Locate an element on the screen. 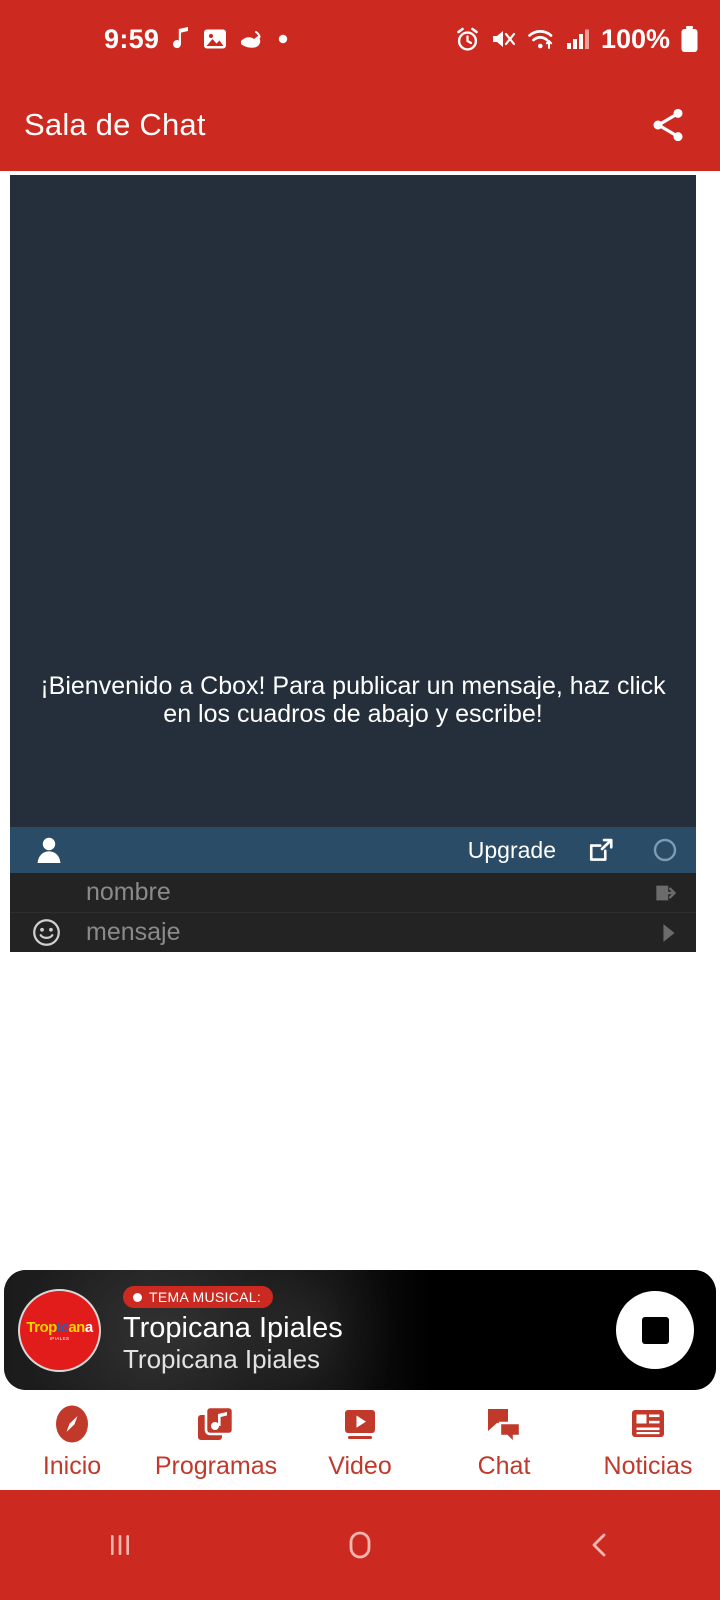 The width and height of the screenshot is (720, 1600). home-button is located at coordinates (360, 1545).